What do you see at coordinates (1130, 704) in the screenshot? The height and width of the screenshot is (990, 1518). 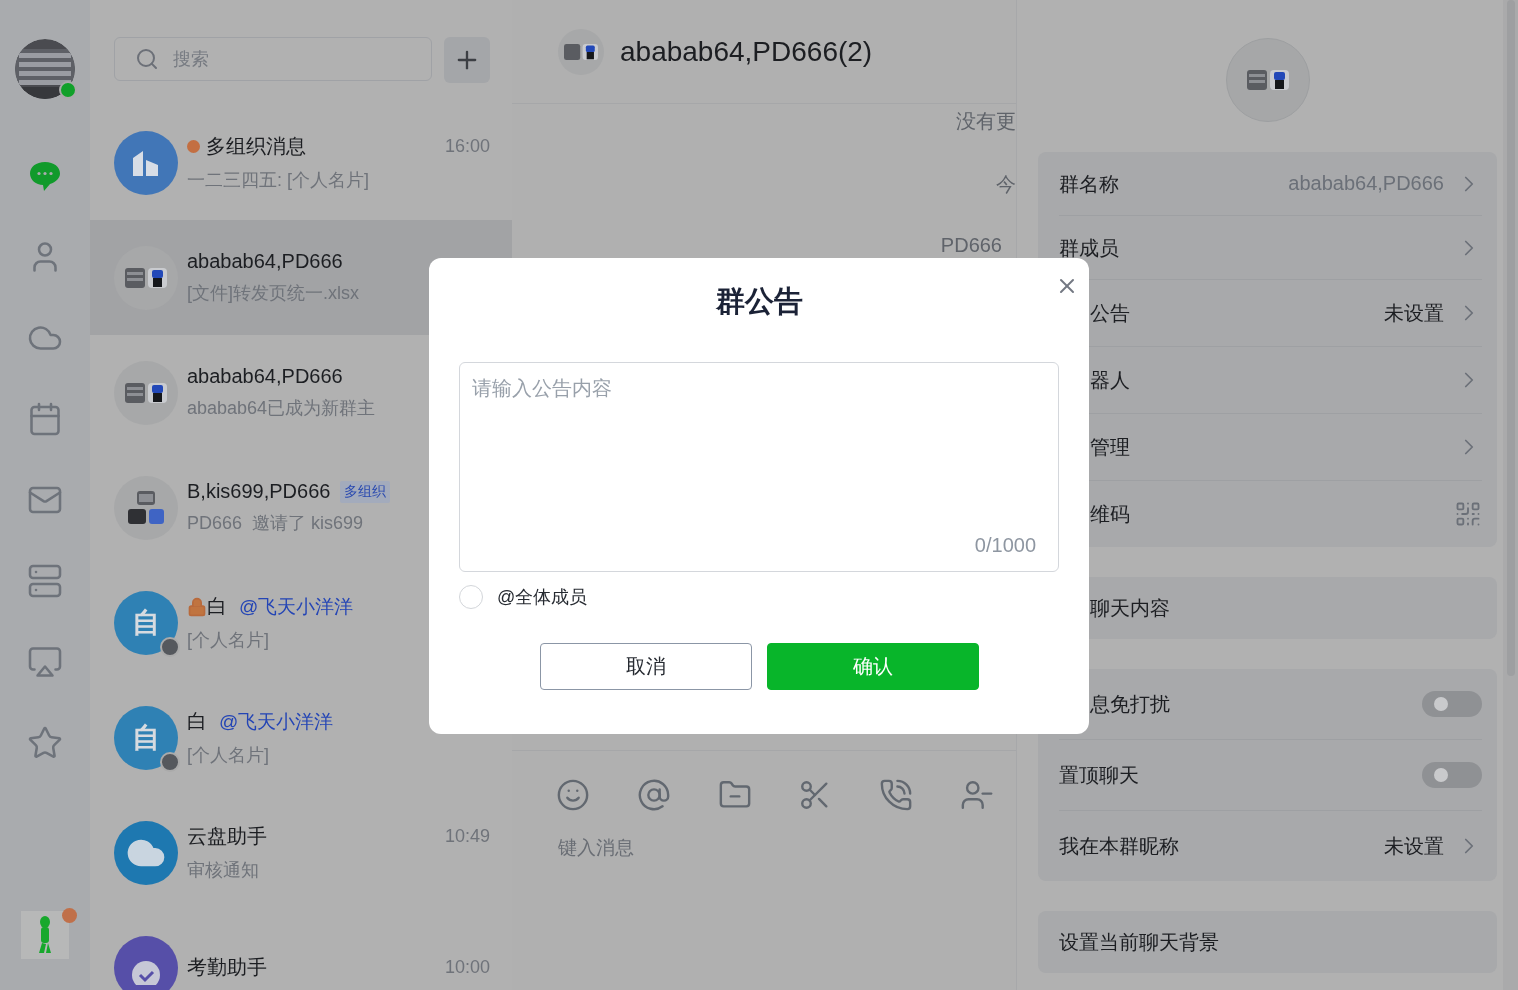 I see `setting-label: 息免打扰` at bounding box center [1130, 704].